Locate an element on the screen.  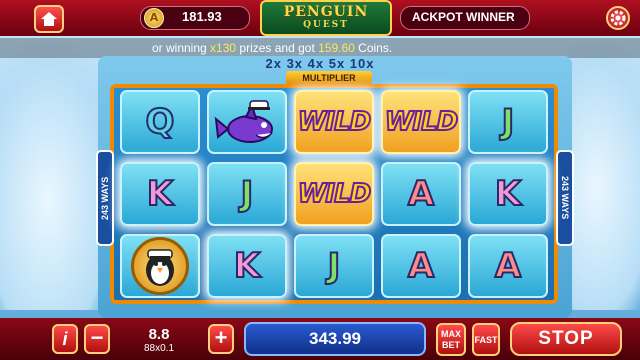
penguin-captain-icon is located at coordinates (160, 266).